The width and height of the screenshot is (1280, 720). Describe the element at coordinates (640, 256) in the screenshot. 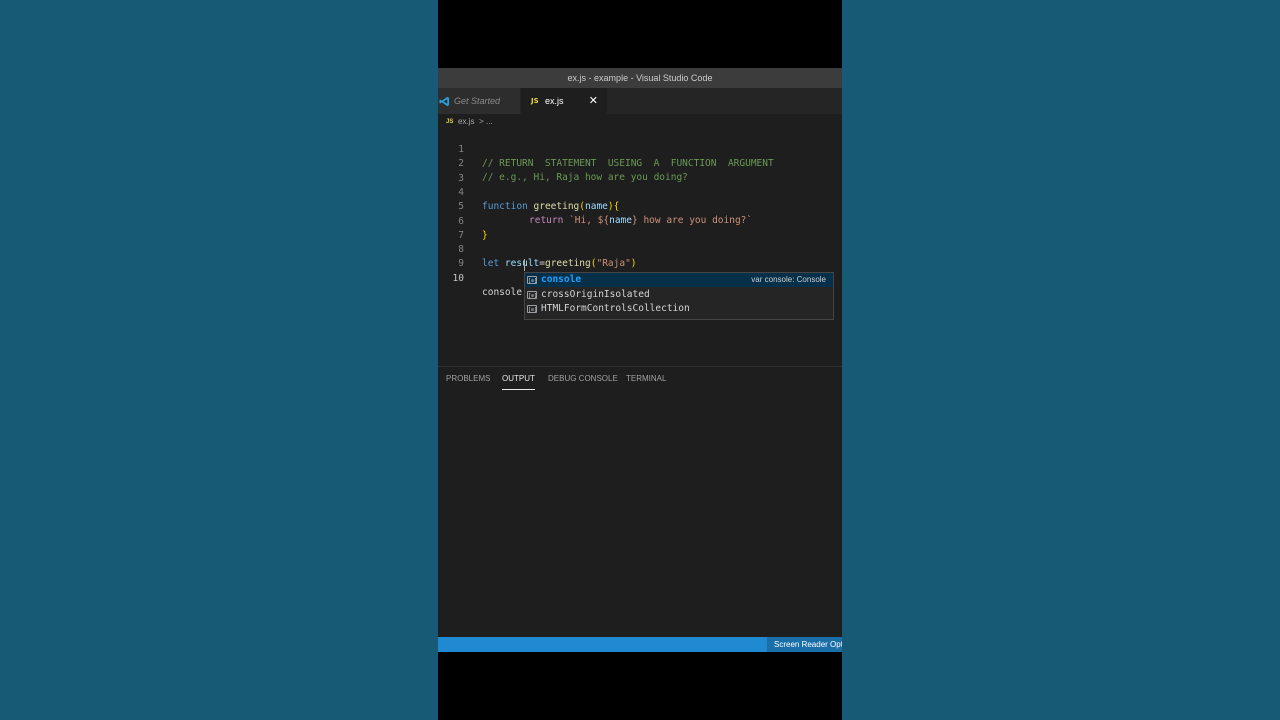

I see `code-line: 9` at that location.